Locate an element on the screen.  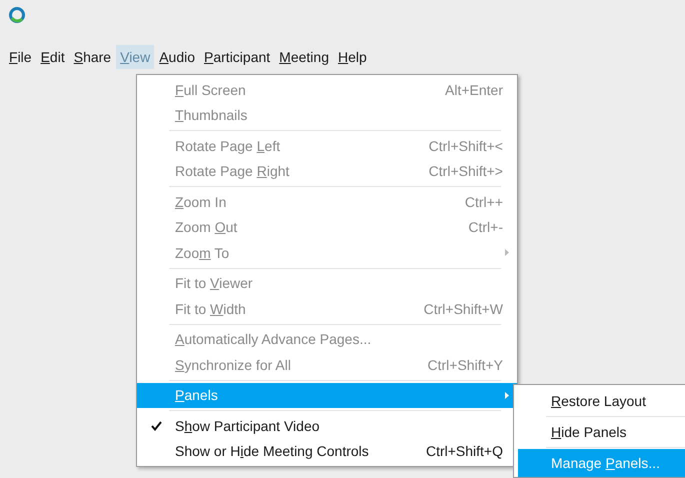
shortcut-text: Ctrl+Shift+W is located at coordinates (463, 308).